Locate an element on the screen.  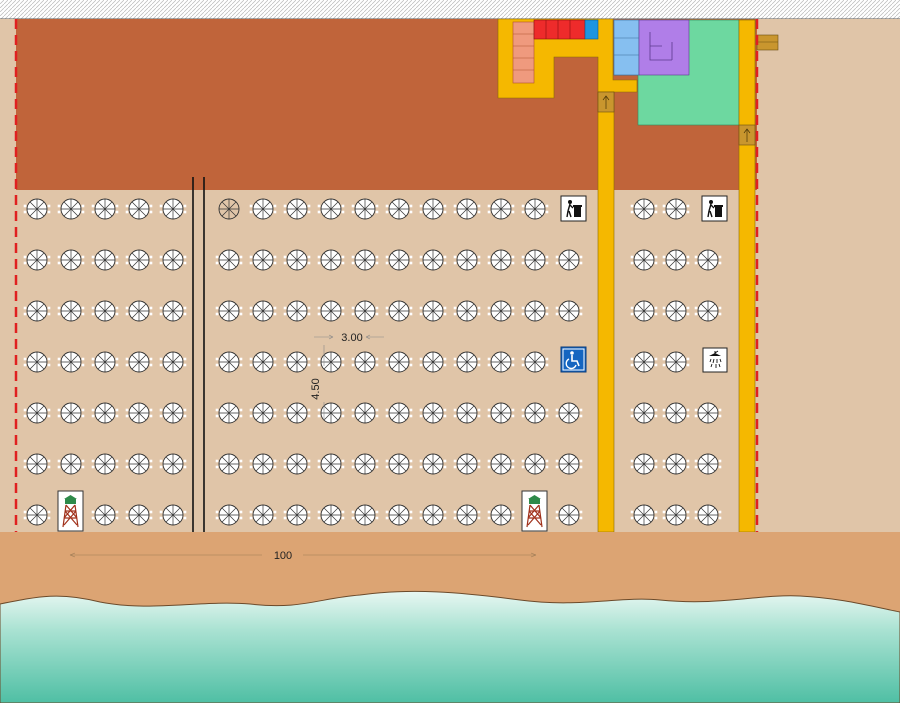
changing-room-block is located at coordinates (523, 52).